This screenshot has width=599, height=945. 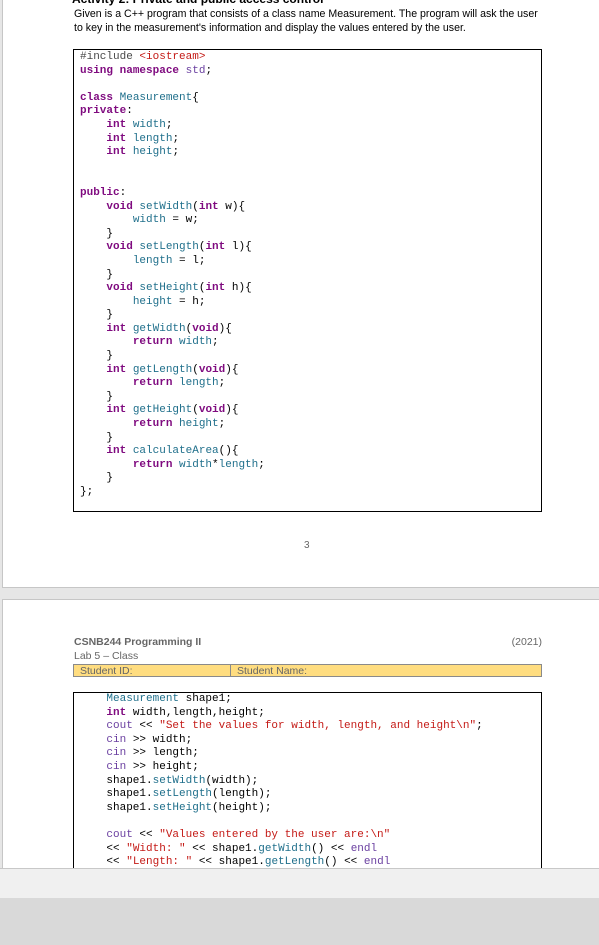 What do you see at coordinates (106, 656) in the screenshot?
I see `lab-title: Lab 5 – Class` at bounding box center [106, 656].